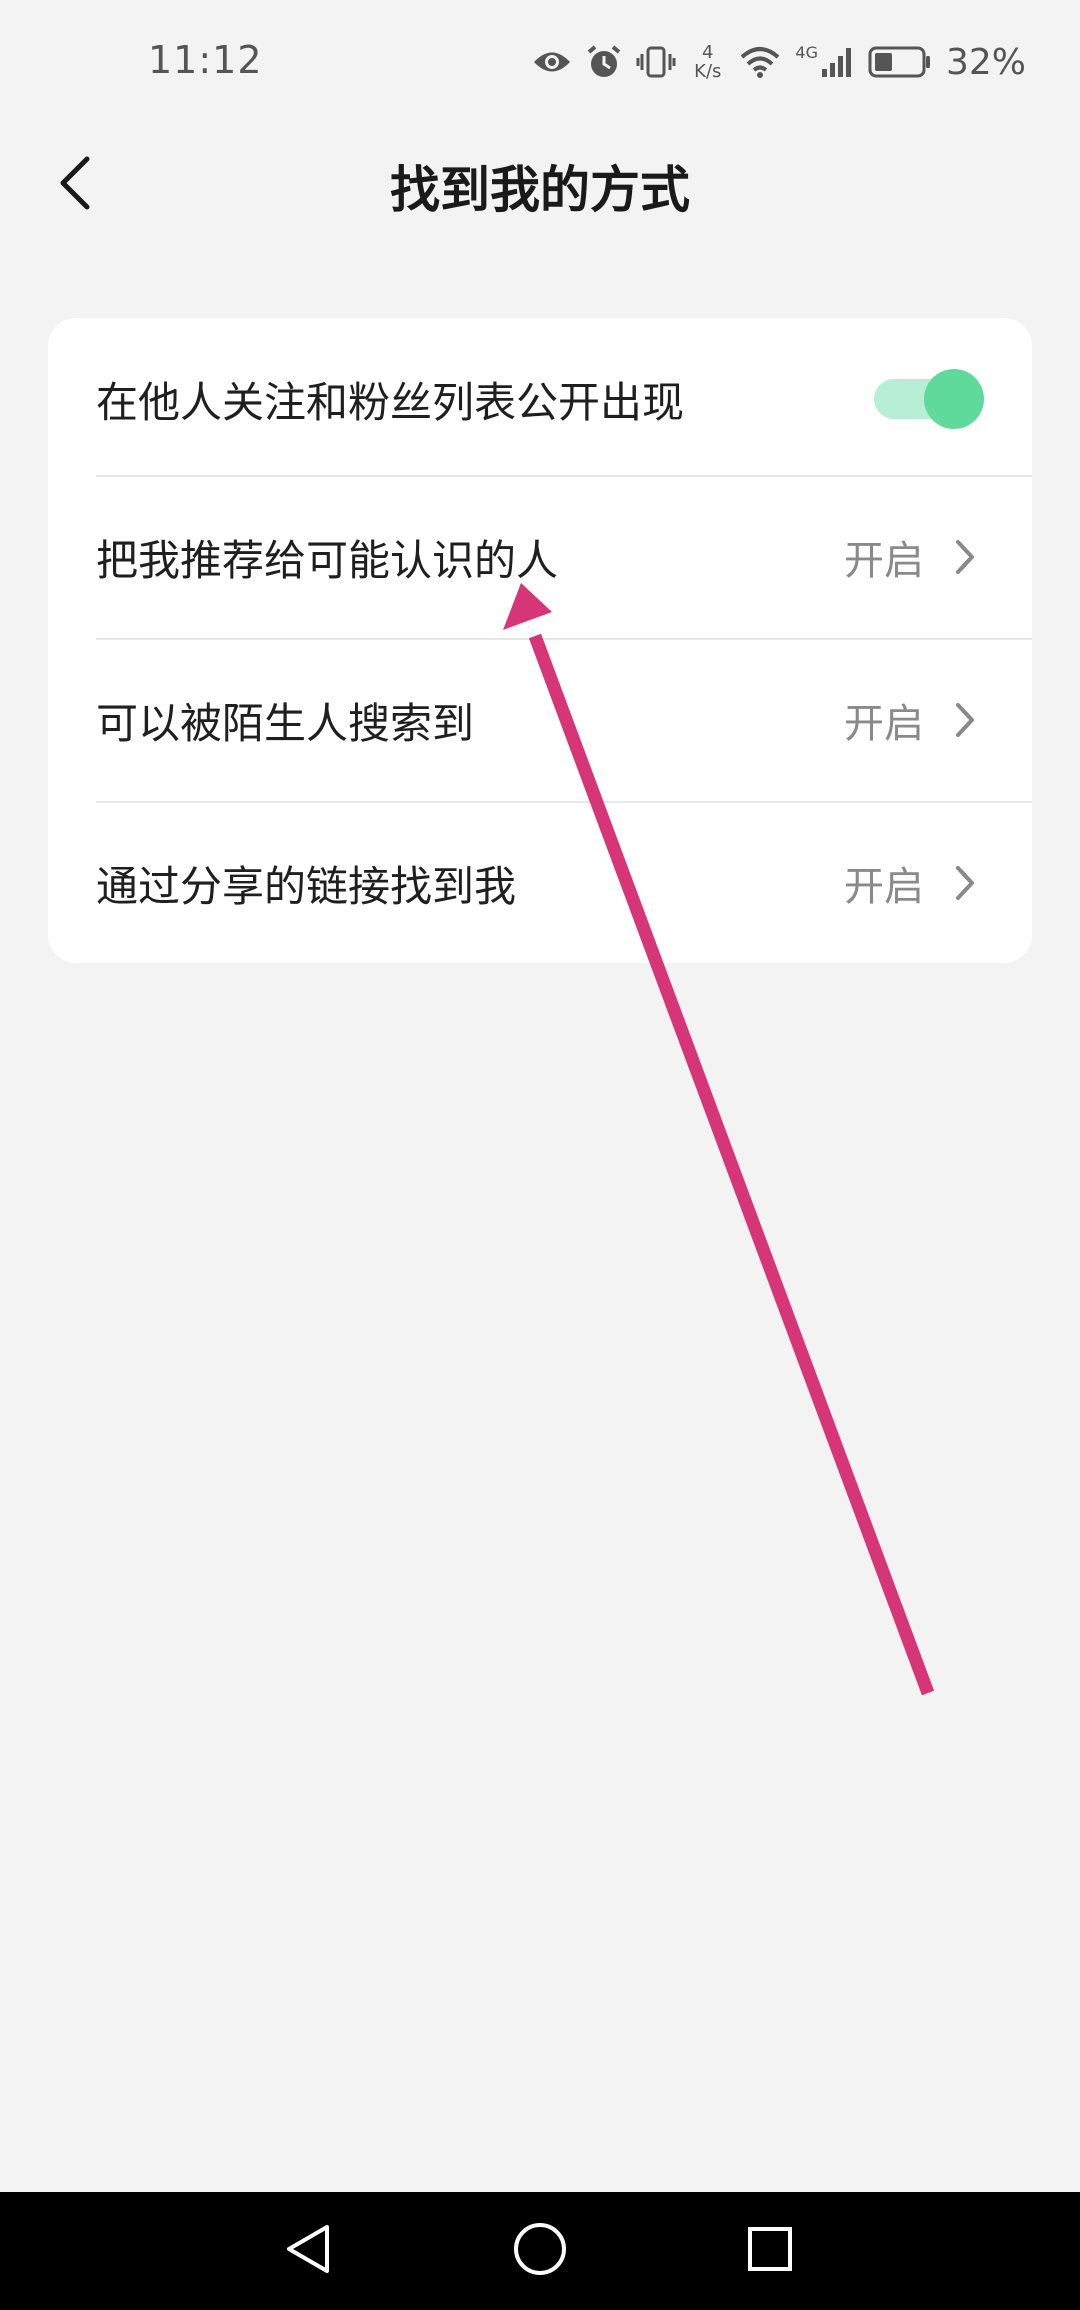 The image size is (1080, 2310). What do you see at coordinates (540, 190) in the screenshot?
I see `page-title: 找到我的方式` at bounding box center [540, 190].